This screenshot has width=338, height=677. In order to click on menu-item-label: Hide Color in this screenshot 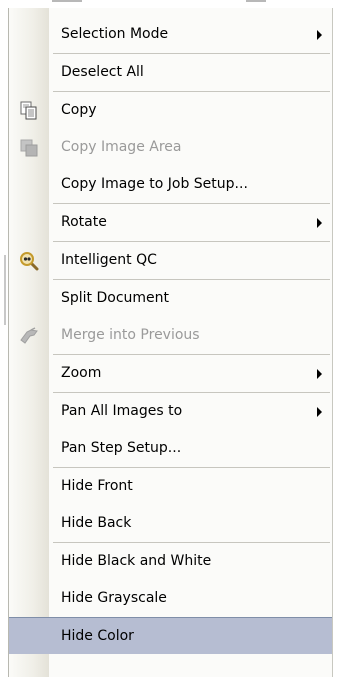, I will do `click(97, 636)`.